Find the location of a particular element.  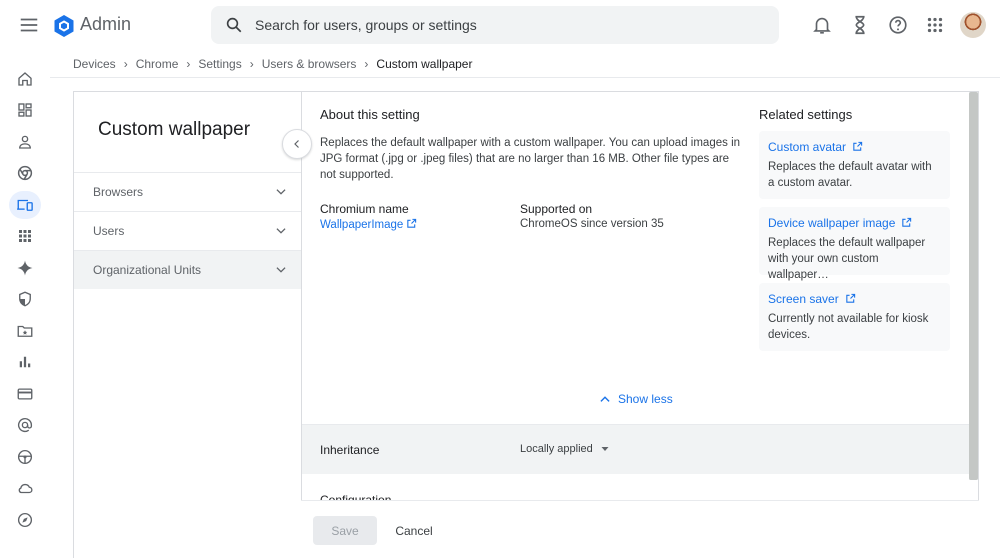

compass-icon is located at coordinates (25, 520).